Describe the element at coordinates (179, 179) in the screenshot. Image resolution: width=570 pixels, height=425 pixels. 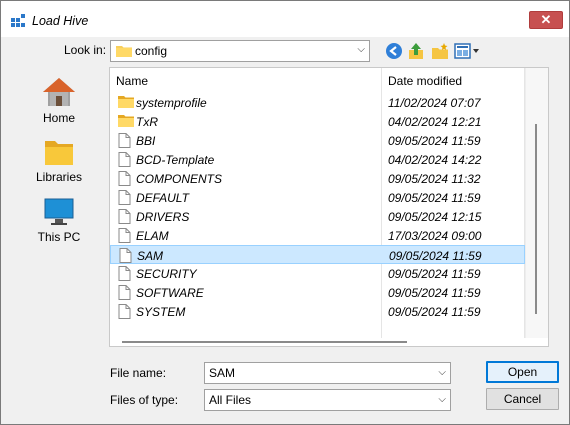
I see `file-name: COMPONENTS` at that location.